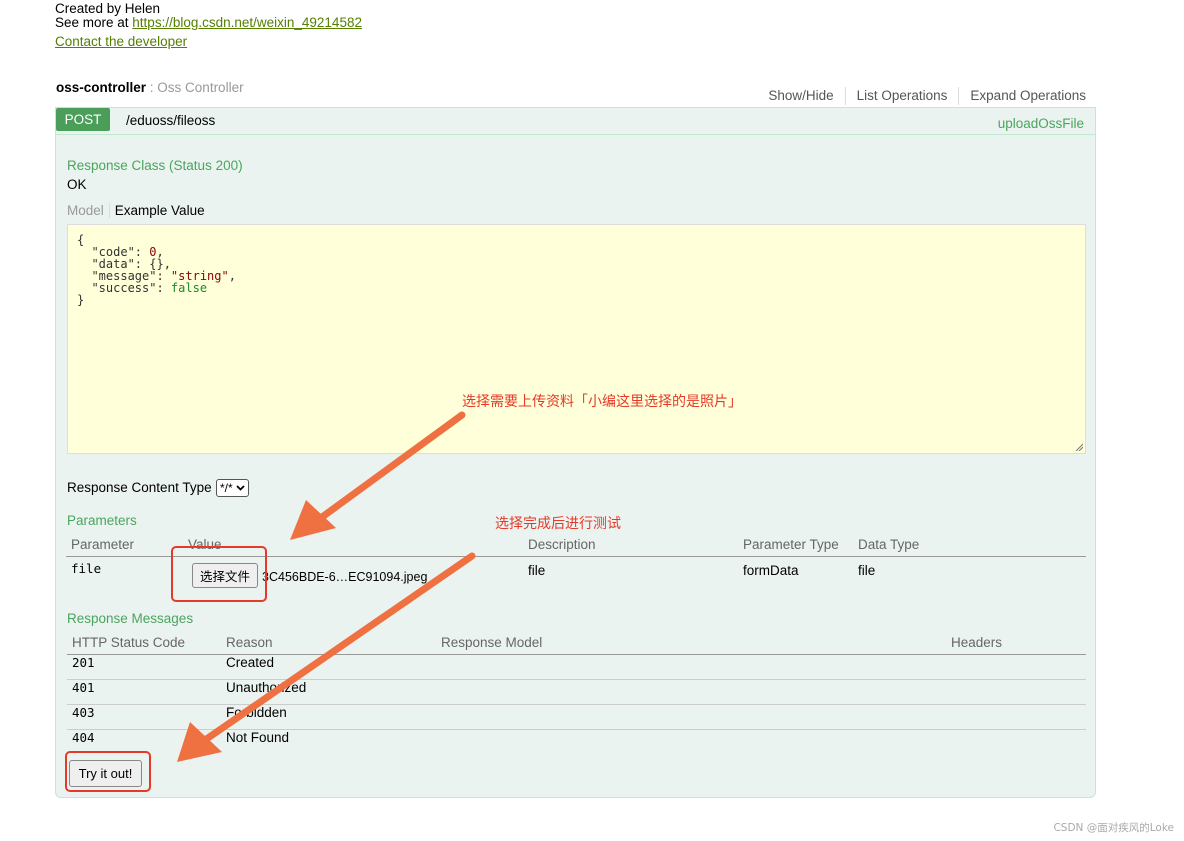 This screenshot has height=841, width=1184. Describe the element at coordinates (144, 717) in the screenshot. I see `status-code: 403` at that location.